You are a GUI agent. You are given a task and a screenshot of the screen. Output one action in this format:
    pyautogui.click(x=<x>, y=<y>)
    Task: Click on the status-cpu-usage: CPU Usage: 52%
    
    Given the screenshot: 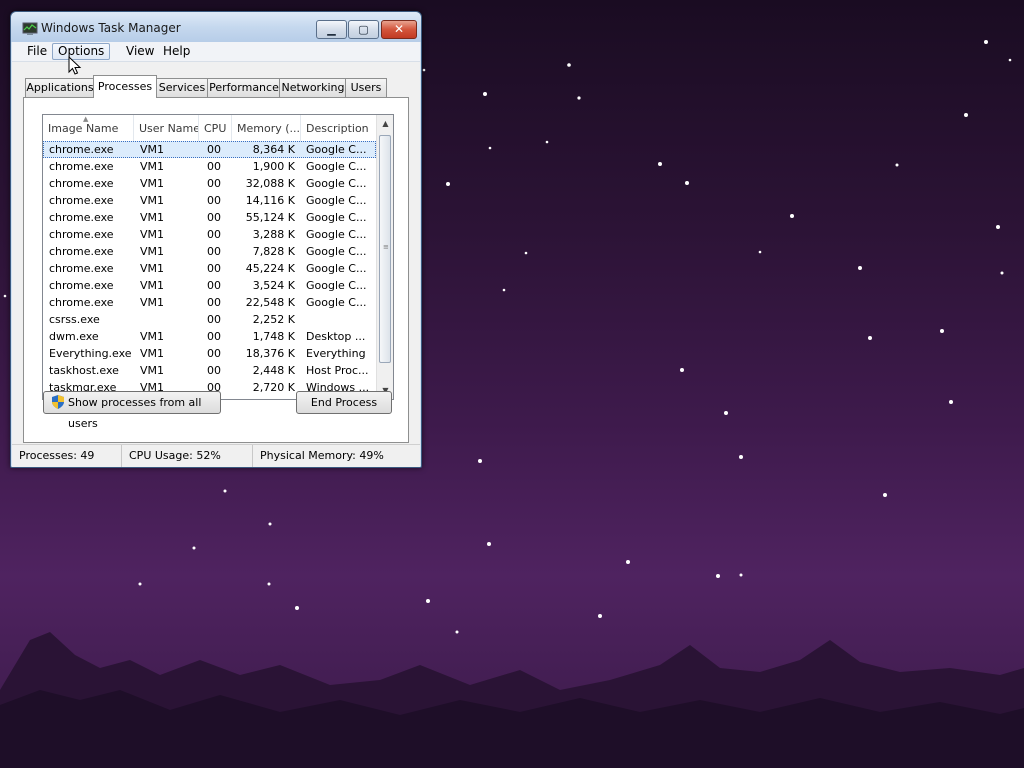 What is the action you would take?
    pyautogui.click(x=187, y=456)
    